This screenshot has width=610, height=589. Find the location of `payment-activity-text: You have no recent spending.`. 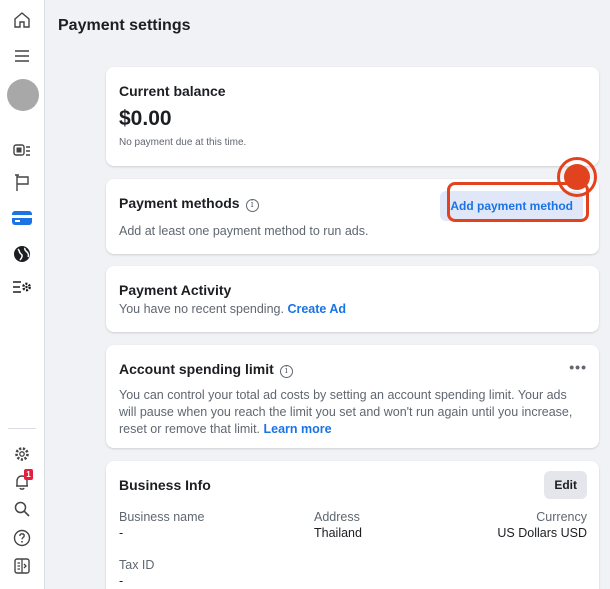

payment-activity-text: You have no recent spending. is located at coordinates (201, 309).